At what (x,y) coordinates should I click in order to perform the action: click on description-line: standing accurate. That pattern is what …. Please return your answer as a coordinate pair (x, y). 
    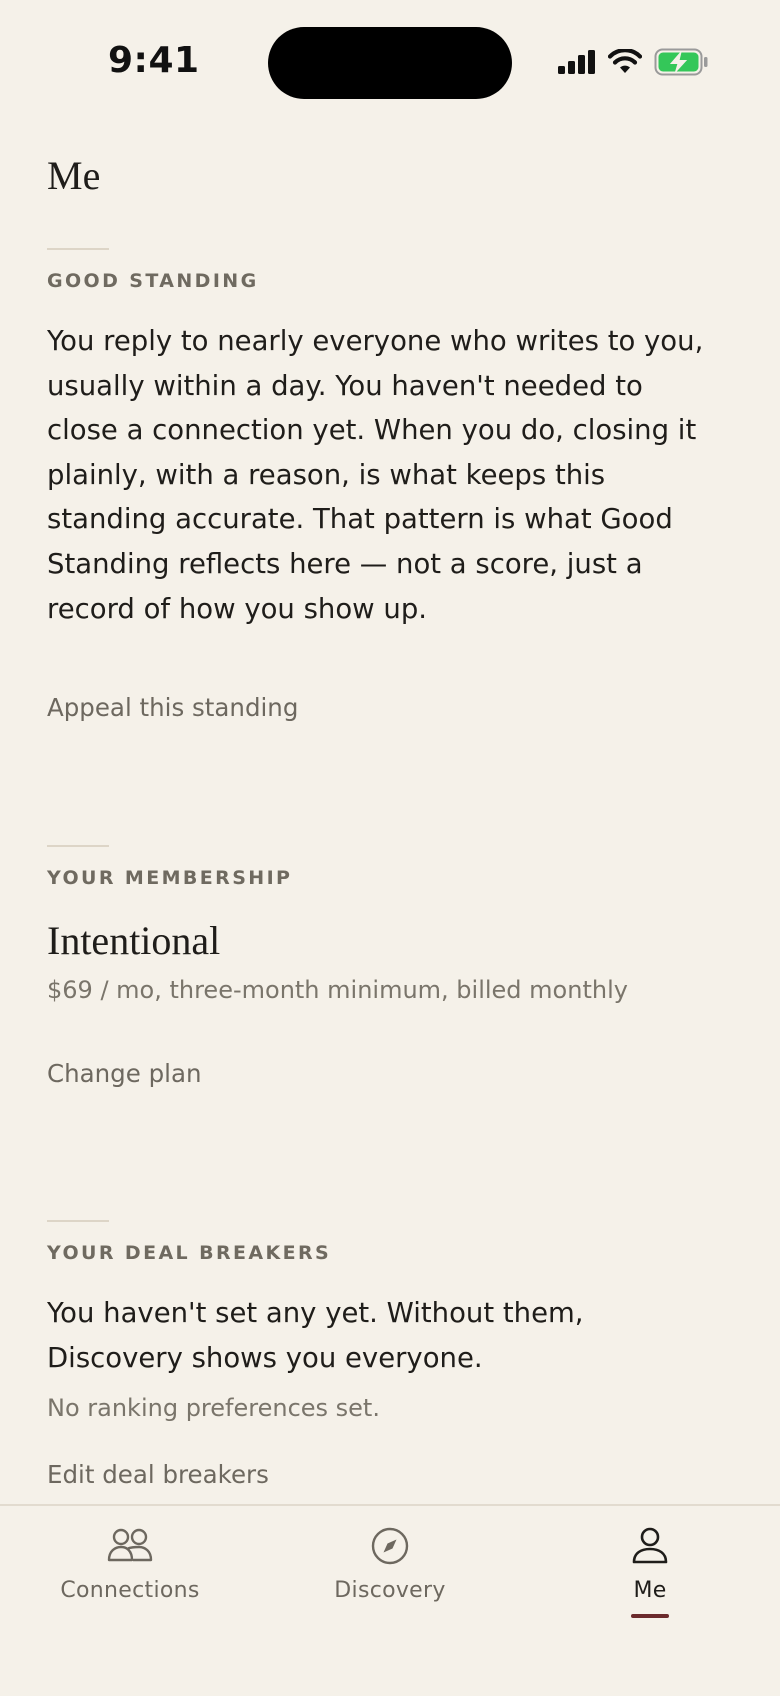
    Looking at the image, I should click on (360, 519).